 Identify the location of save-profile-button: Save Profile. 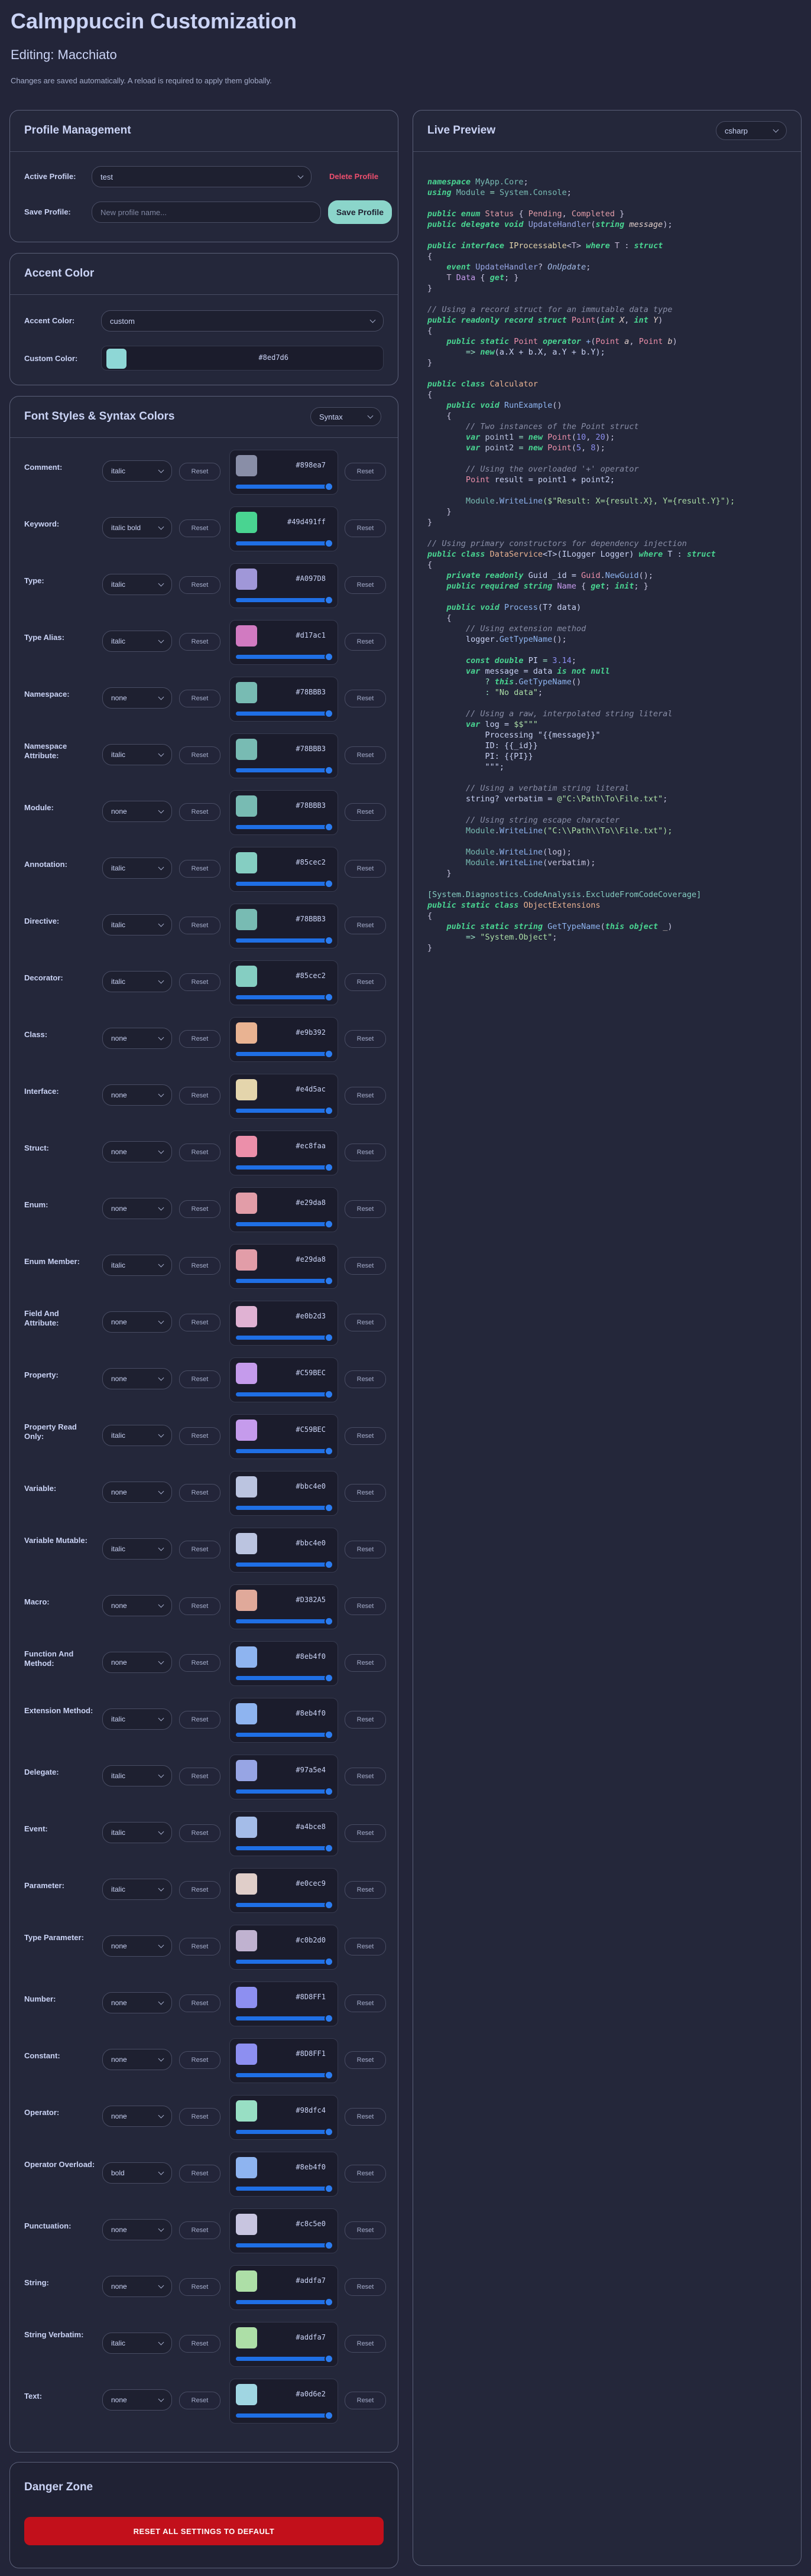
(360, 212).